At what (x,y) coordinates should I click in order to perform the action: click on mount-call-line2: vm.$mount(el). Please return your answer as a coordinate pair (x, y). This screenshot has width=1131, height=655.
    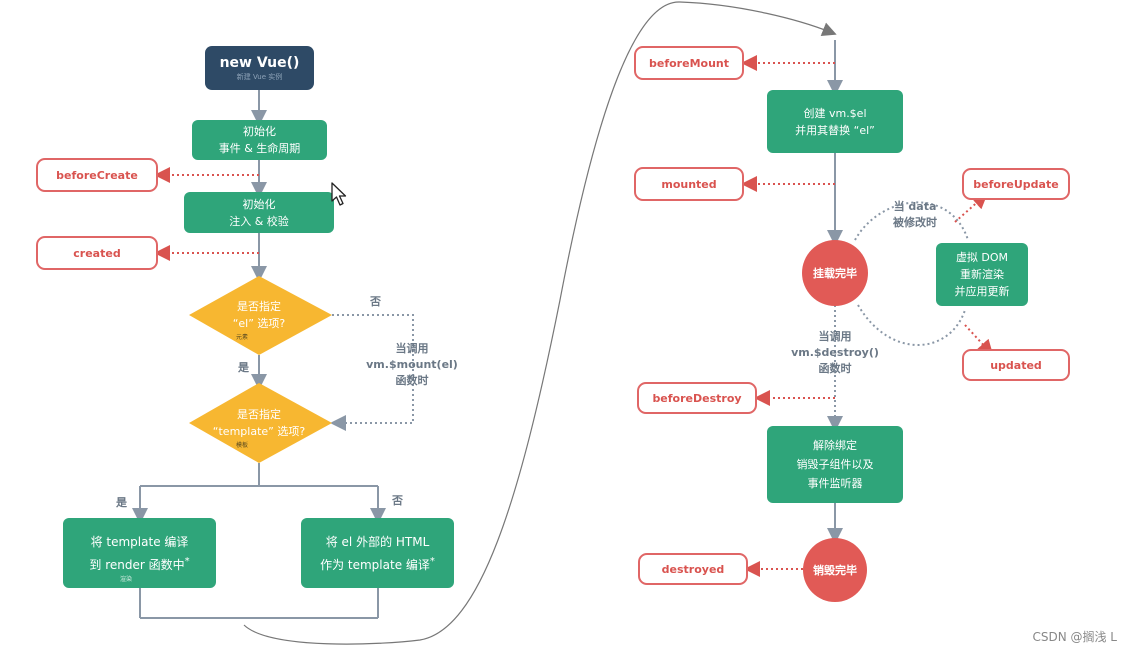
    Looking at the image, I should click on (412, 364).